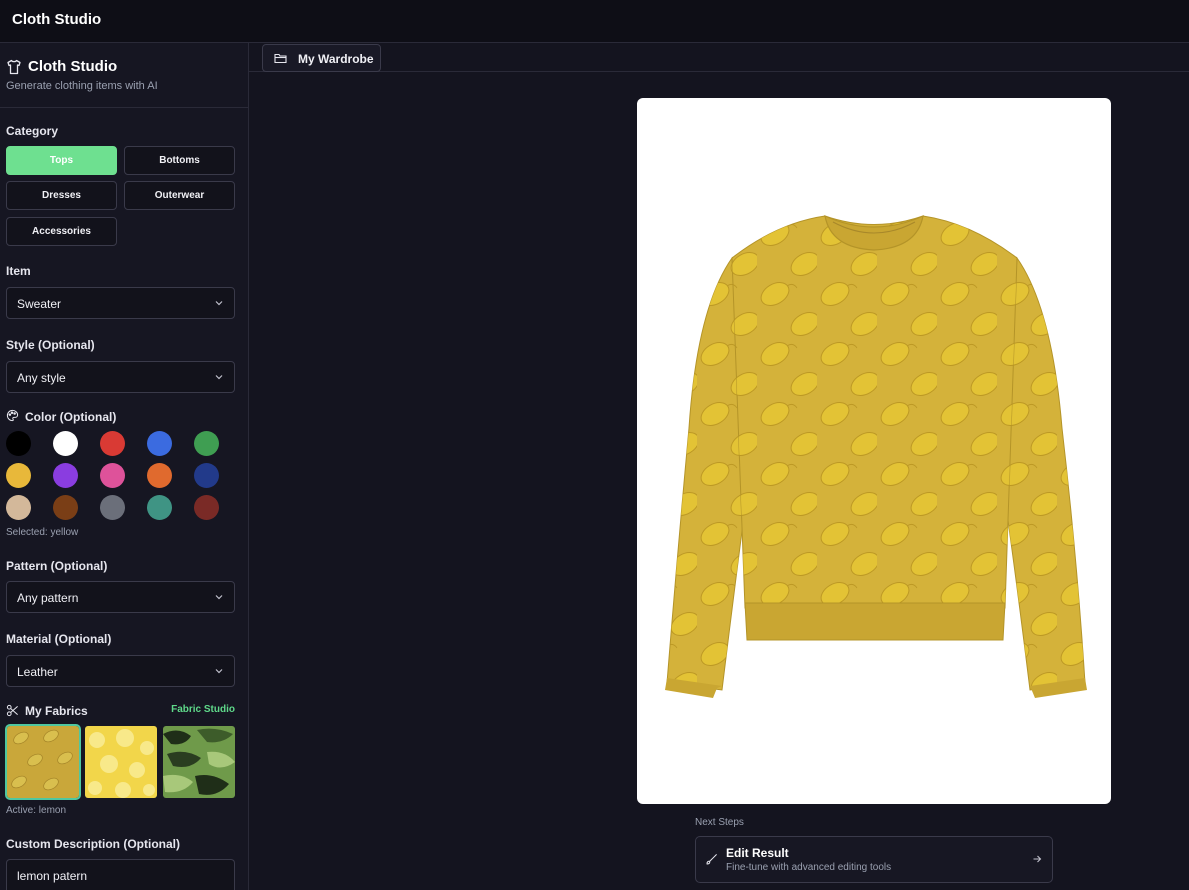 The image size is (1189, 890). I want to click on edit-result-title: Edit Result, so click(757, 853).